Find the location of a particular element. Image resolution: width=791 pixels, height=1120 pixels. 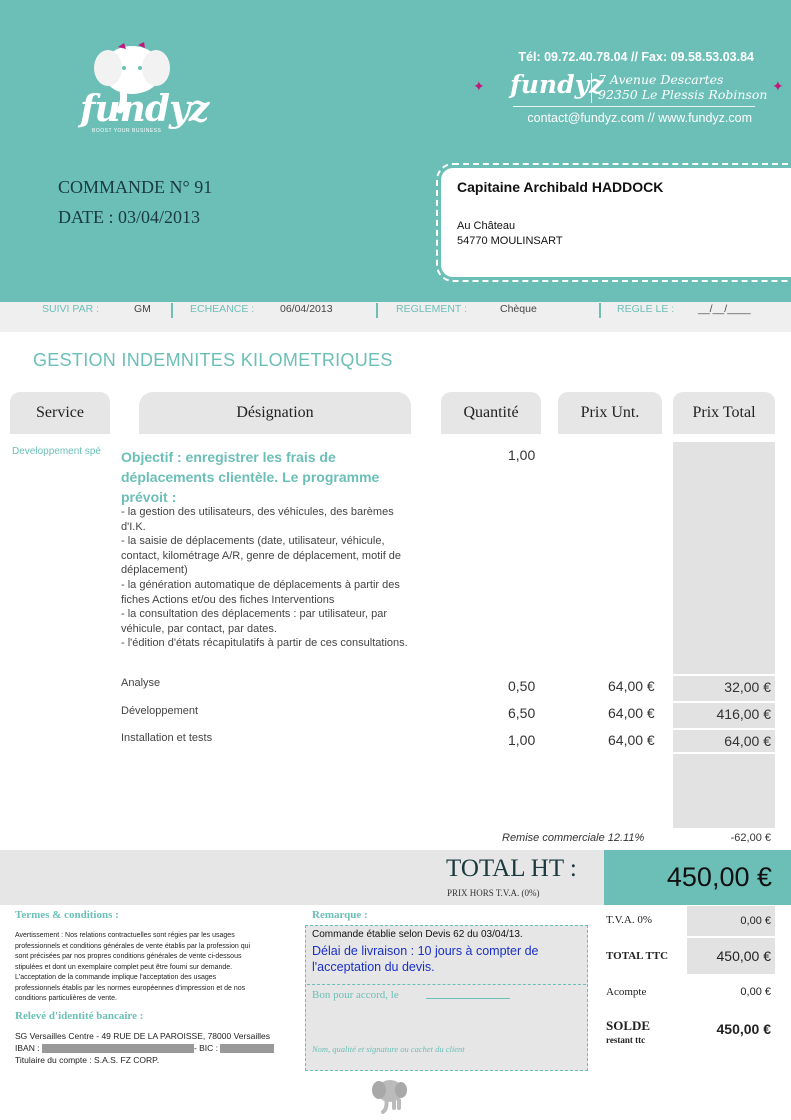

row-total: 64,00 € is located at coordinates (724, 740).